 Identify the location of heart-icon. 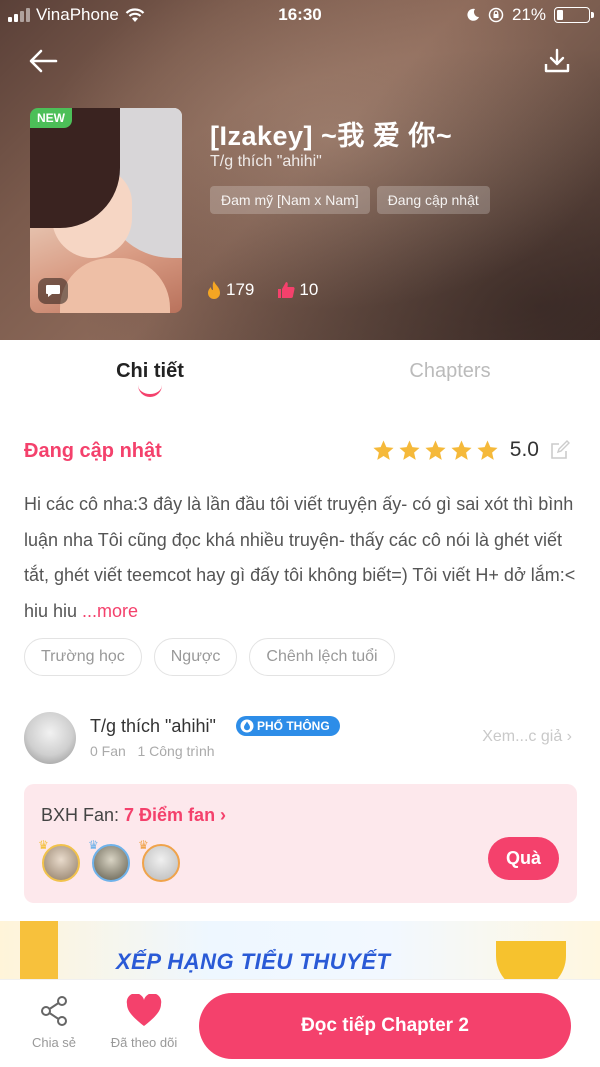
(144, 1009).